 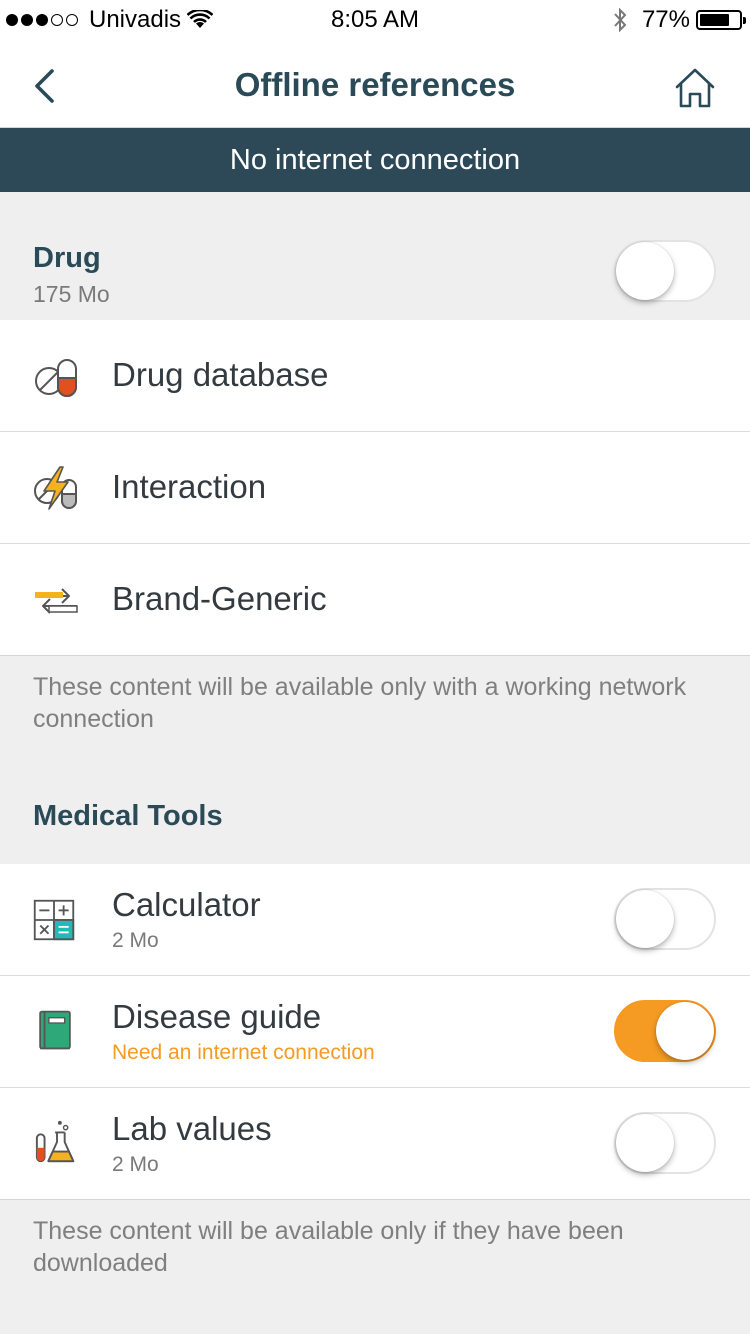 What do you see at coordinates (220, 374) in the screenshot?
I see `list-item-label: Drug database` at bounding box center [220, 374].